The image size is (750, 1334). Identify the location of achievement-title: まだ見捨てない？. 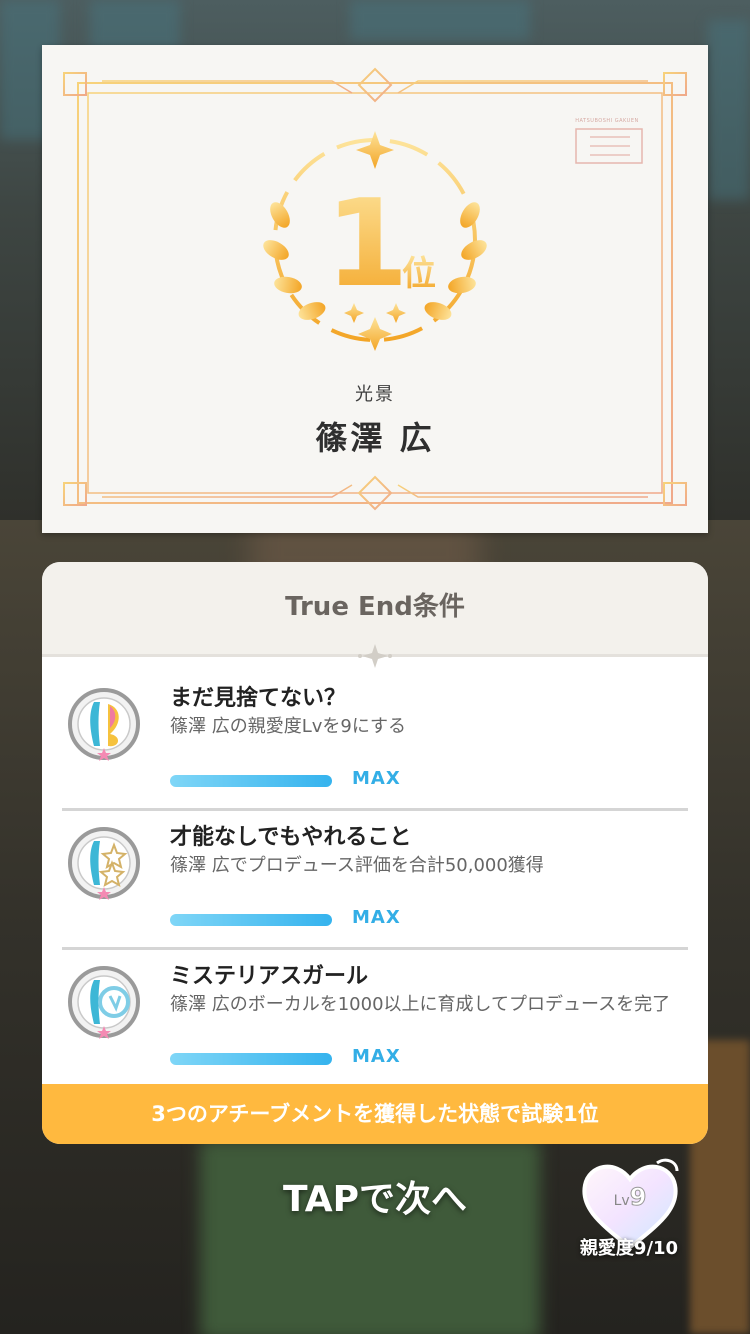
(258, 698).